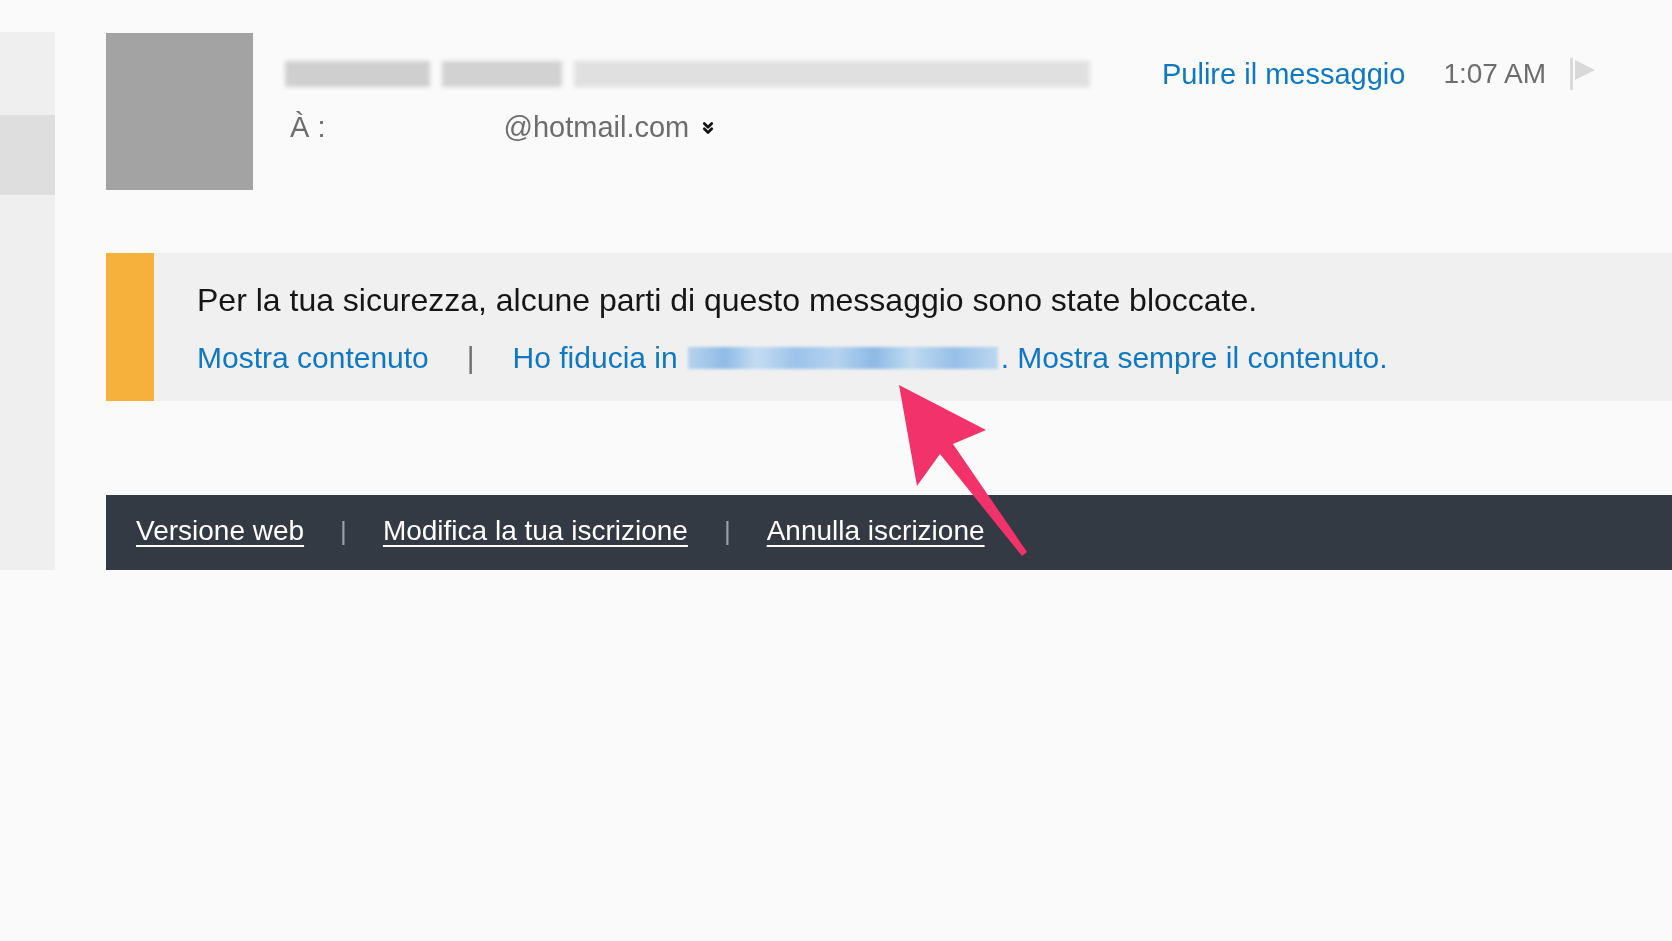 Image resolution: width=1672 pixels, height=941 pixels. Describe the element at coordinates (875, 530) in the screenshot. I see `footer-link: Annulla iscrizione` at that location.